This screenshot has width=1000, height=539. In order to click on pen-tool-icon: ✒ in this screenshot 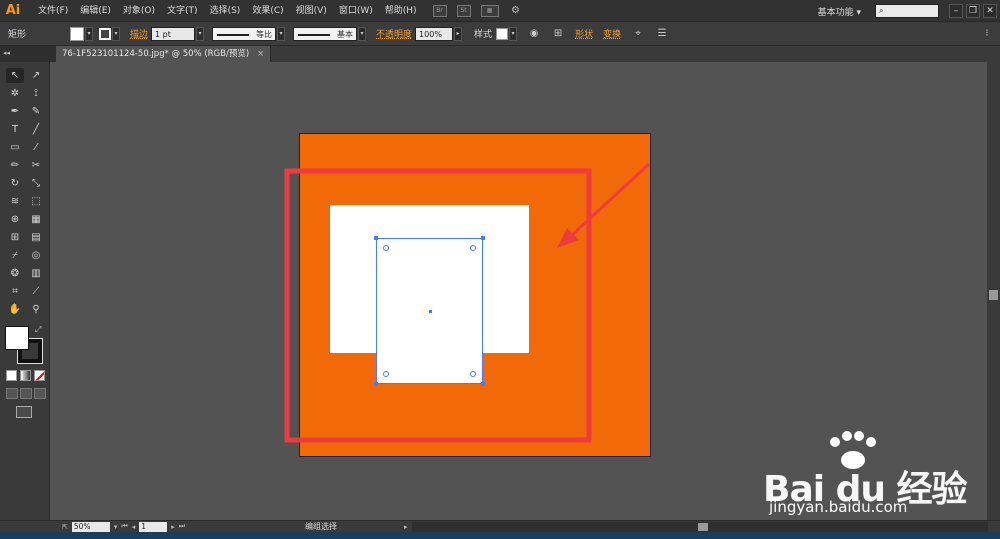, I will do `click(15, 111)`.